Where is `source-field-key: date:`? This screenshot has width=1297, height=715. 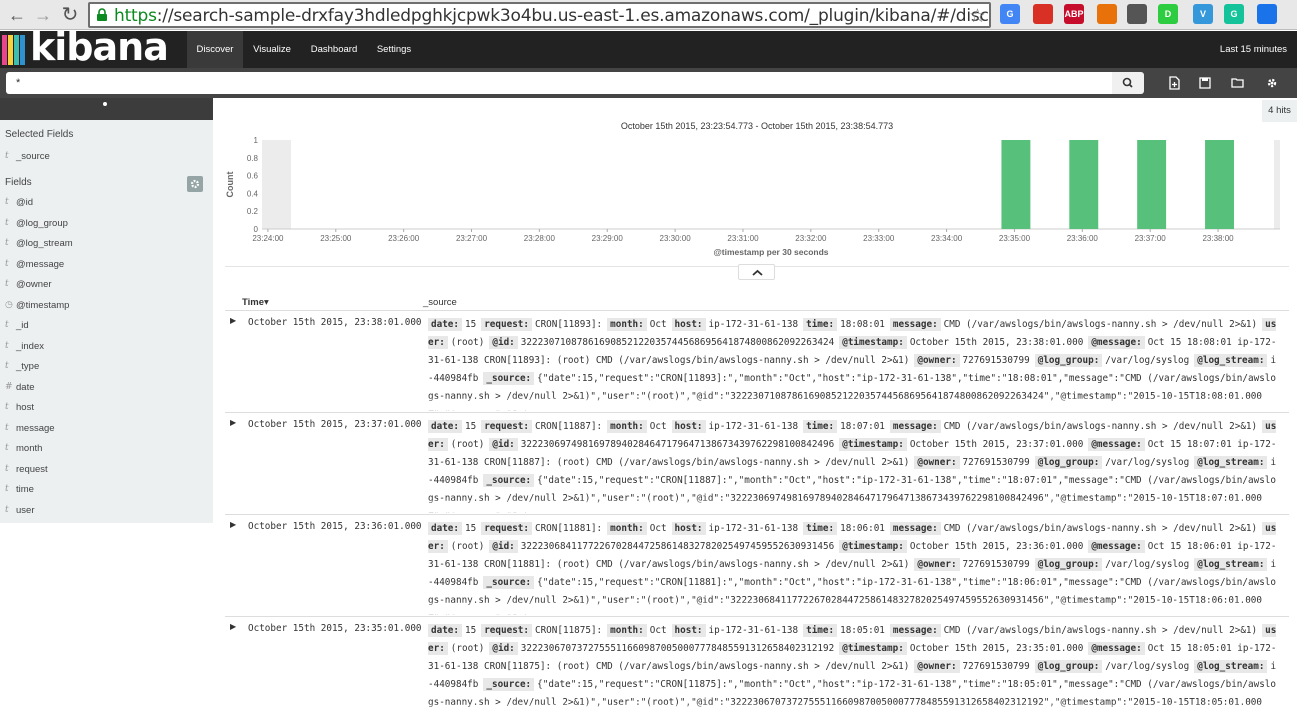
source-field-key: date: is located at coordinates (445, 426).